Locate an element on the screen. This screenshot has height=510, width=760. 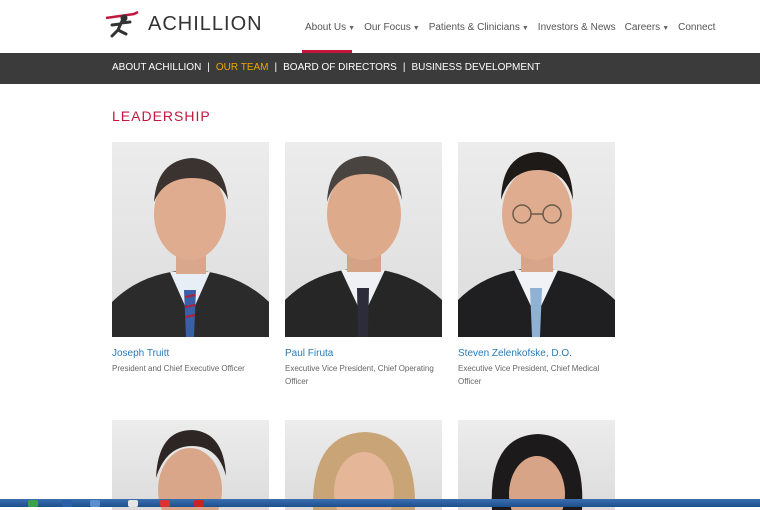
runner-logo-icon is located at coordinates (122, 24).